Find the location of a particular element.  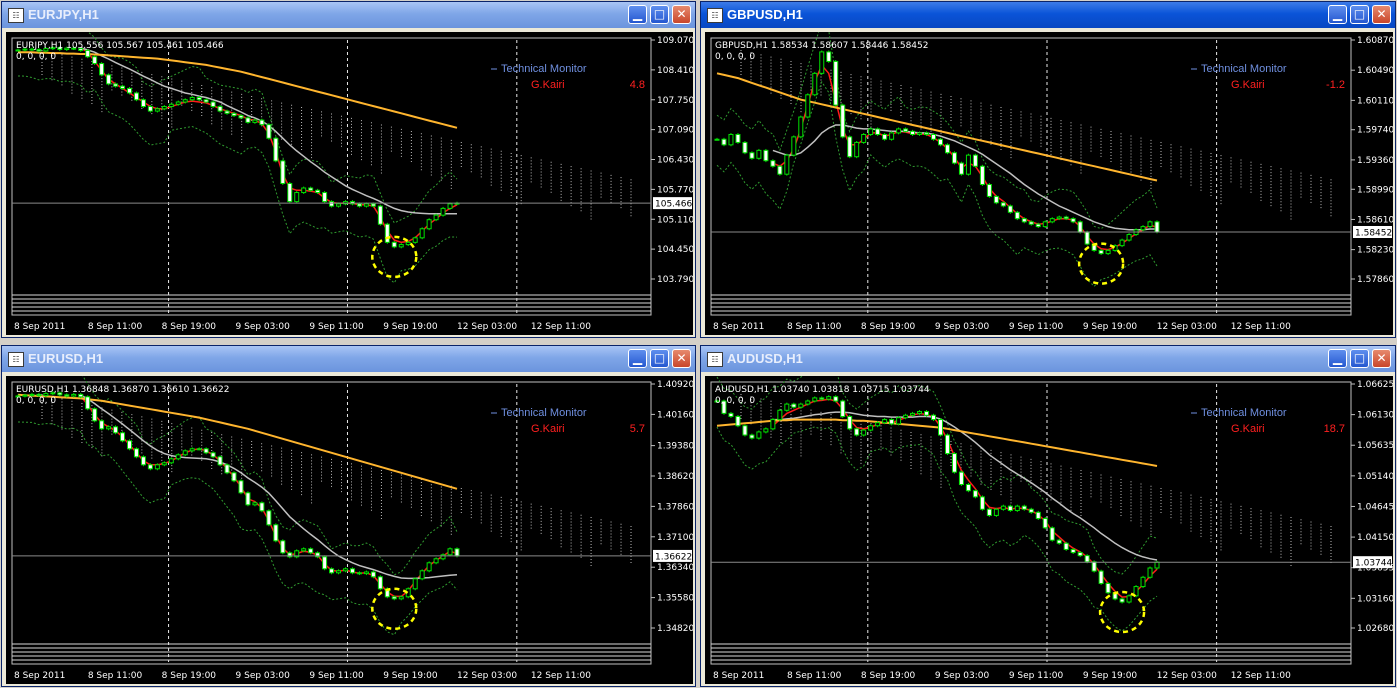

moving-average-slow is located at coordinates (964, 177).